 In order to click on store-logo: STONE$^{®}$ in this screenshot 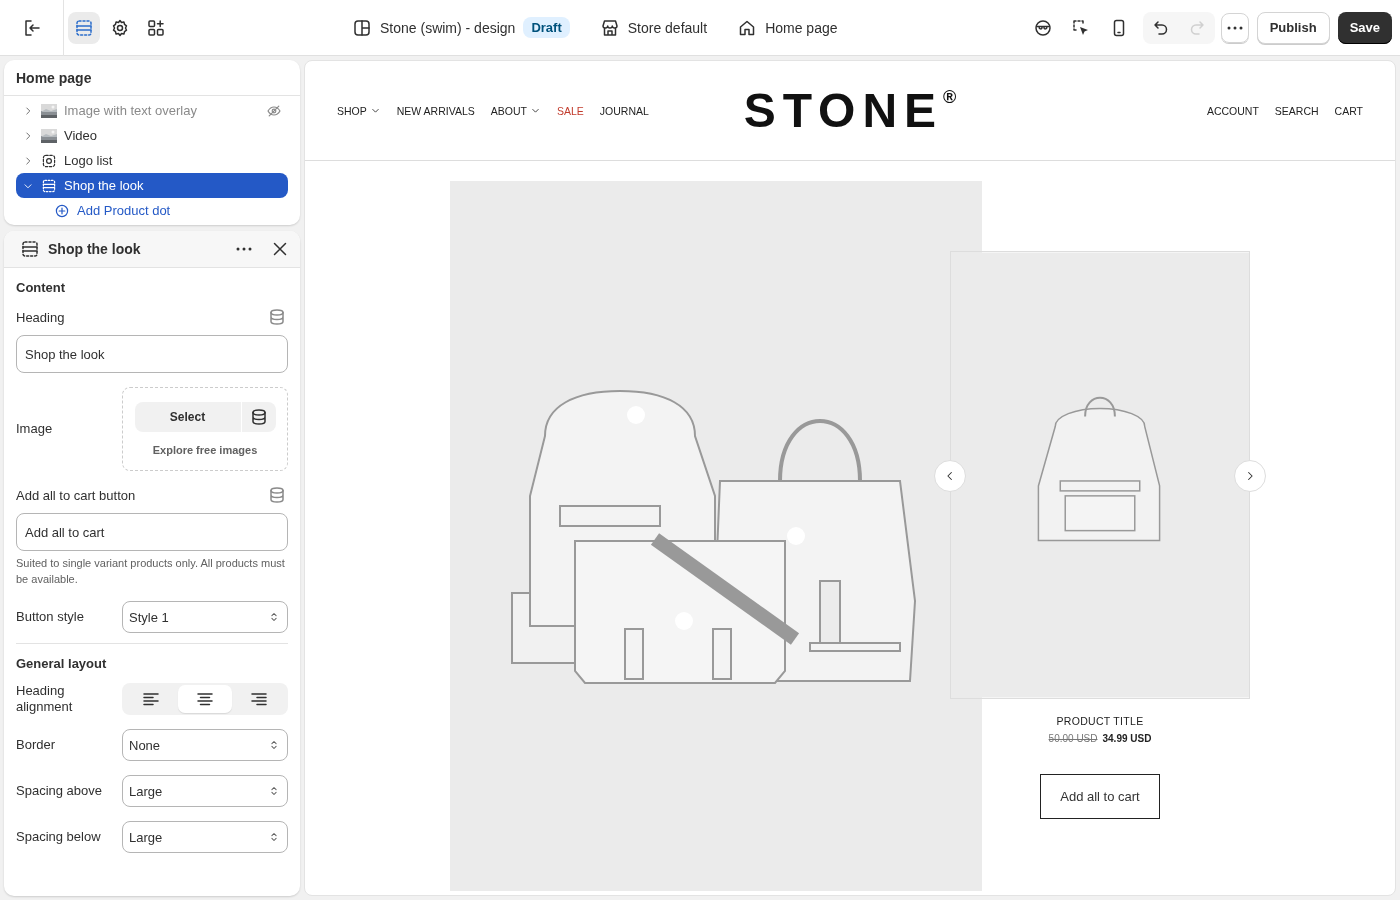, I will do `click(850, 110)`.